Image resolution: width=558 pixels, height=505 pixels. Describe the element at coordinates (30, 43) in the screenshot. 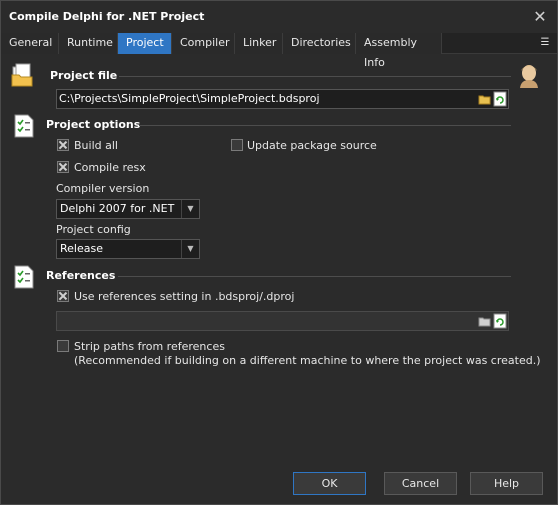

I see `tab-general: General` at that location.